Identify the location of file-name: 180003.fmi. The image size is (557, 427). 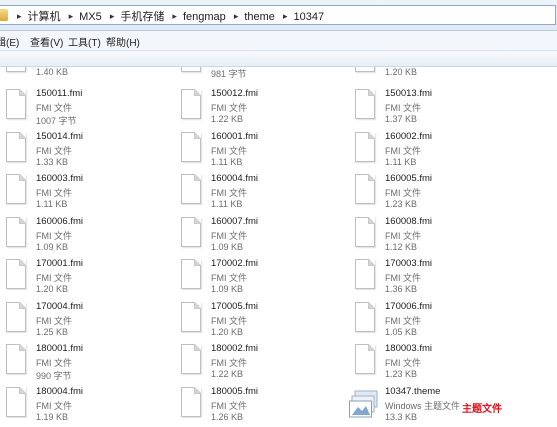
(409, 348).